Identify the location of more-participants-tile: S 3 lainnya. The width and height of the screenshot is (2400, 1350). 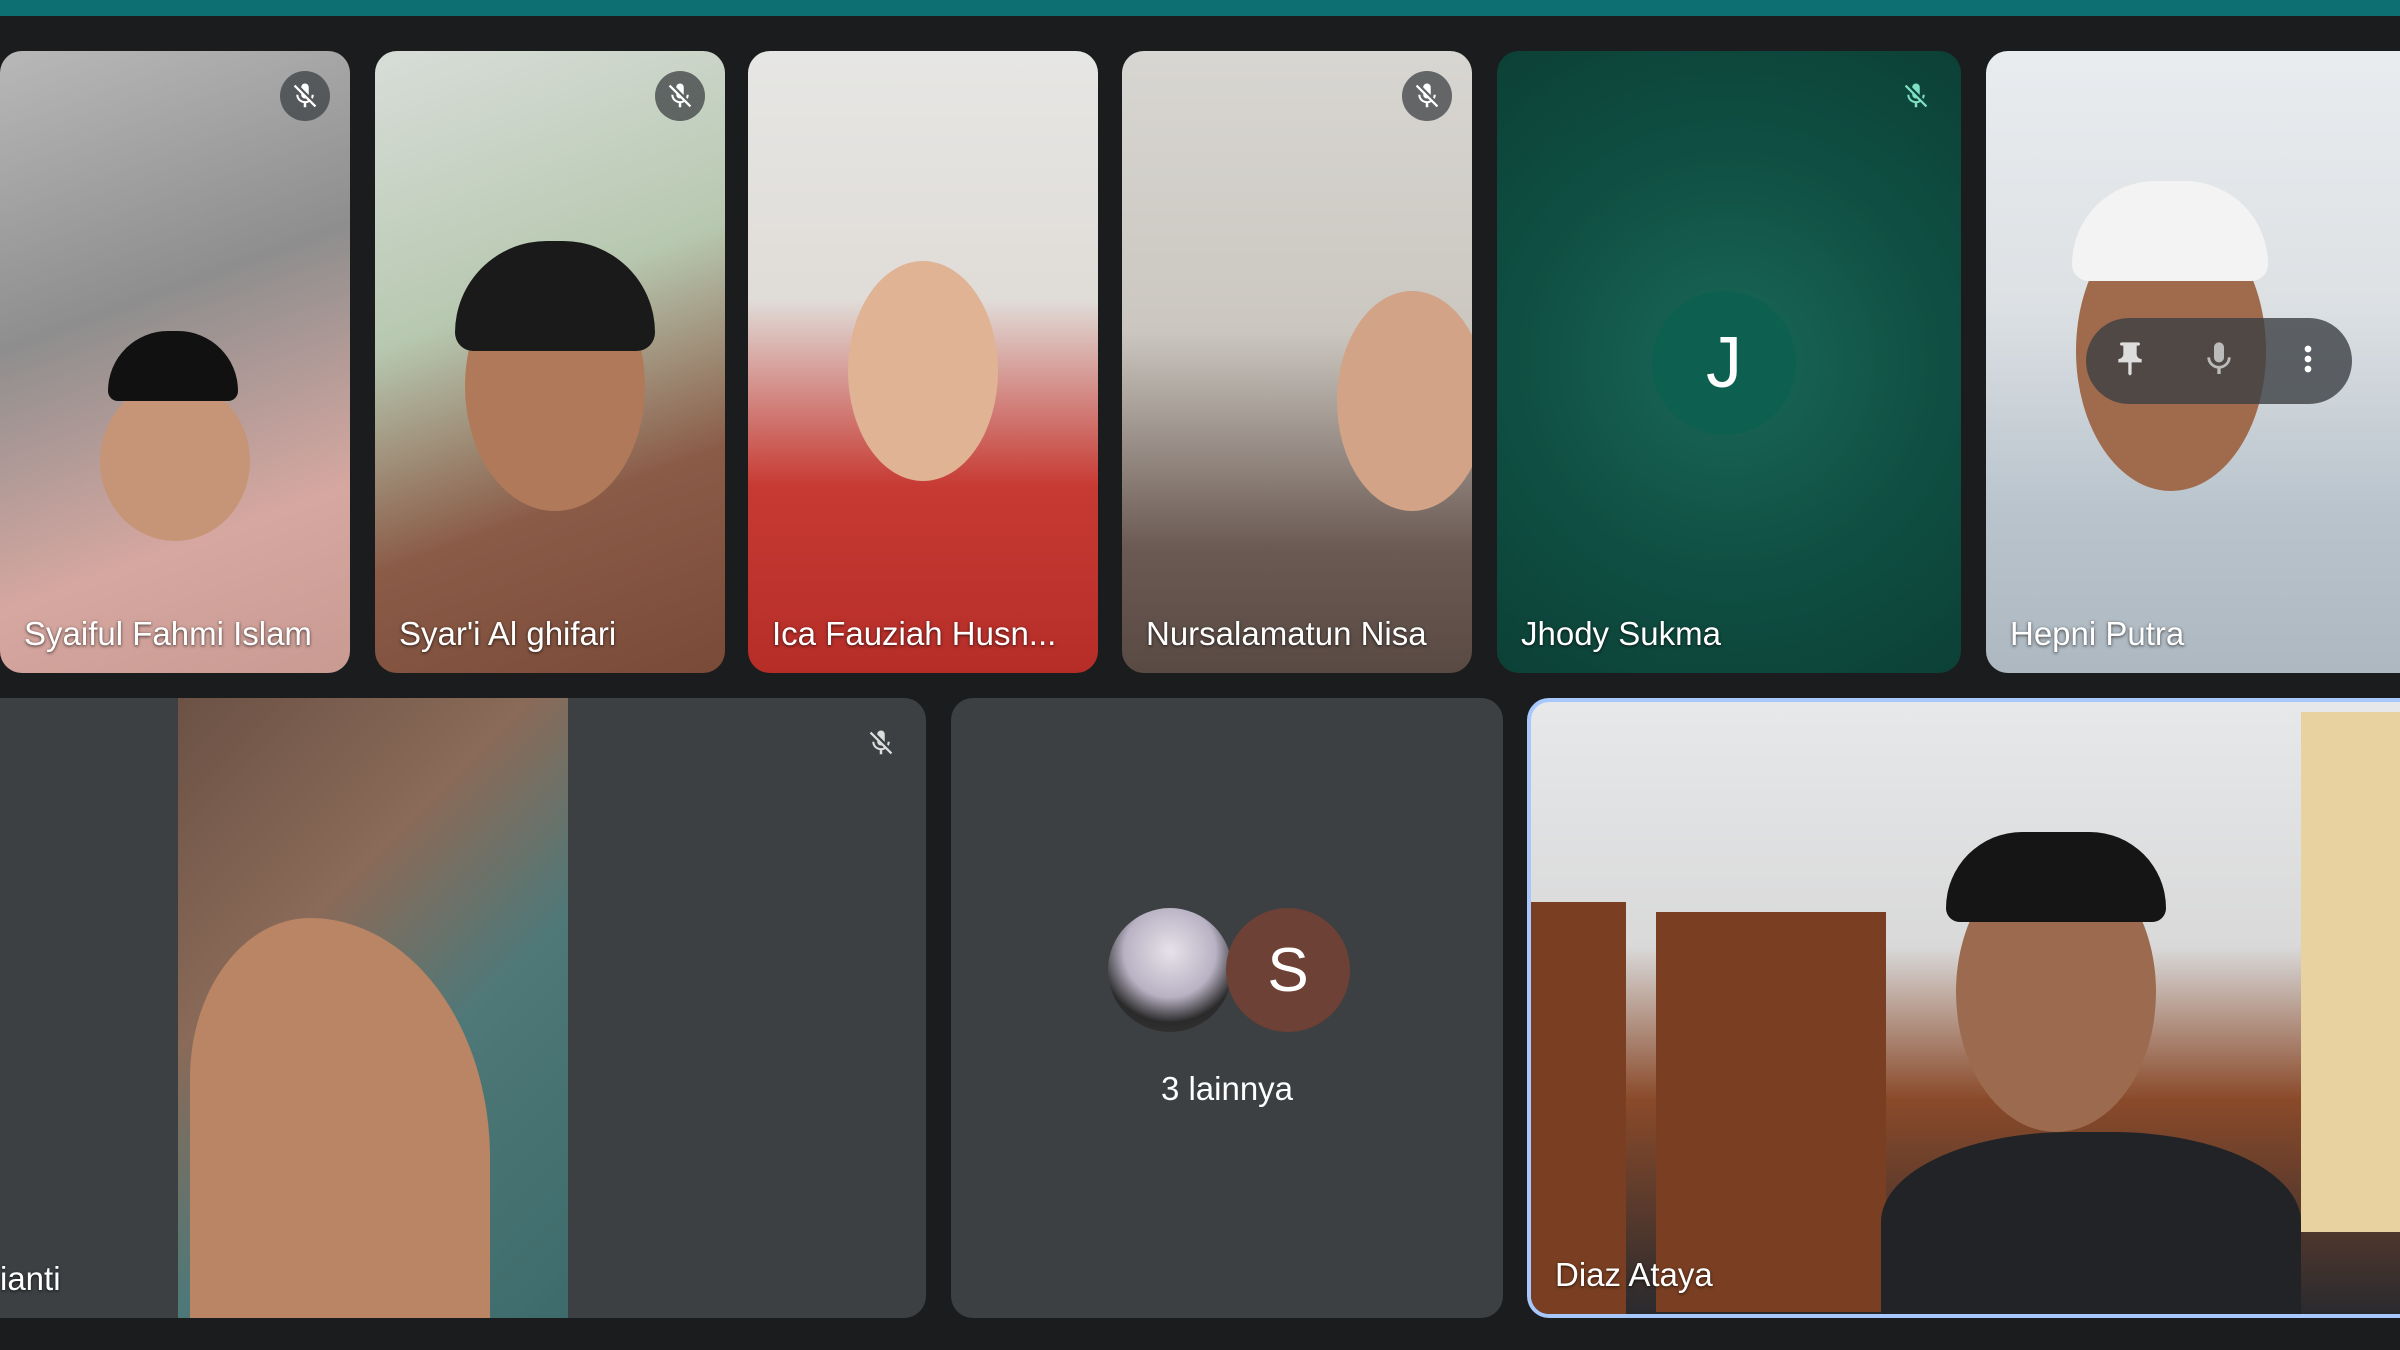
(1227, 1008).